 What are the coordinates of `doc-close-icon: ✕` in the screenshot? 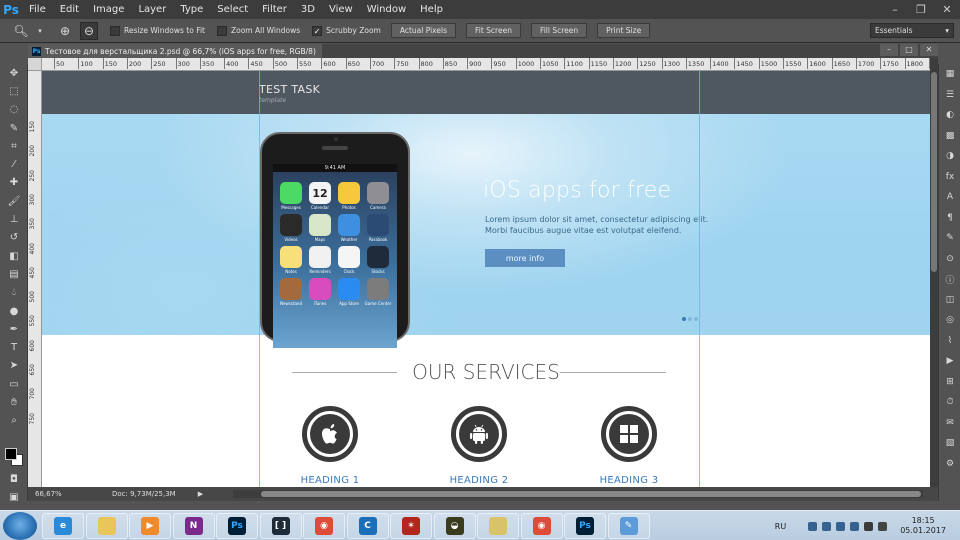 It's located at (929, 50).